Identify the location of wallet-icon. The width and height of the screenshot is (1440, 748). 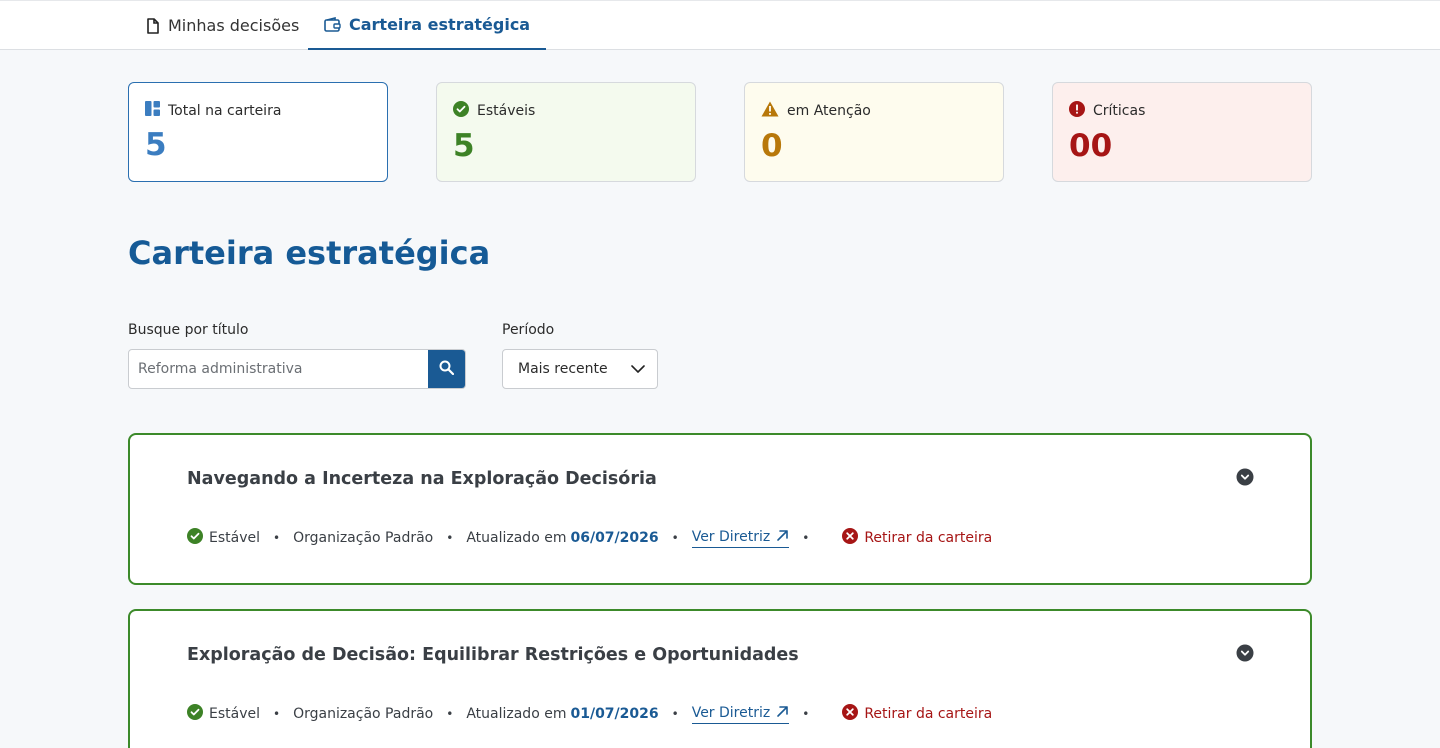
(332, 24).